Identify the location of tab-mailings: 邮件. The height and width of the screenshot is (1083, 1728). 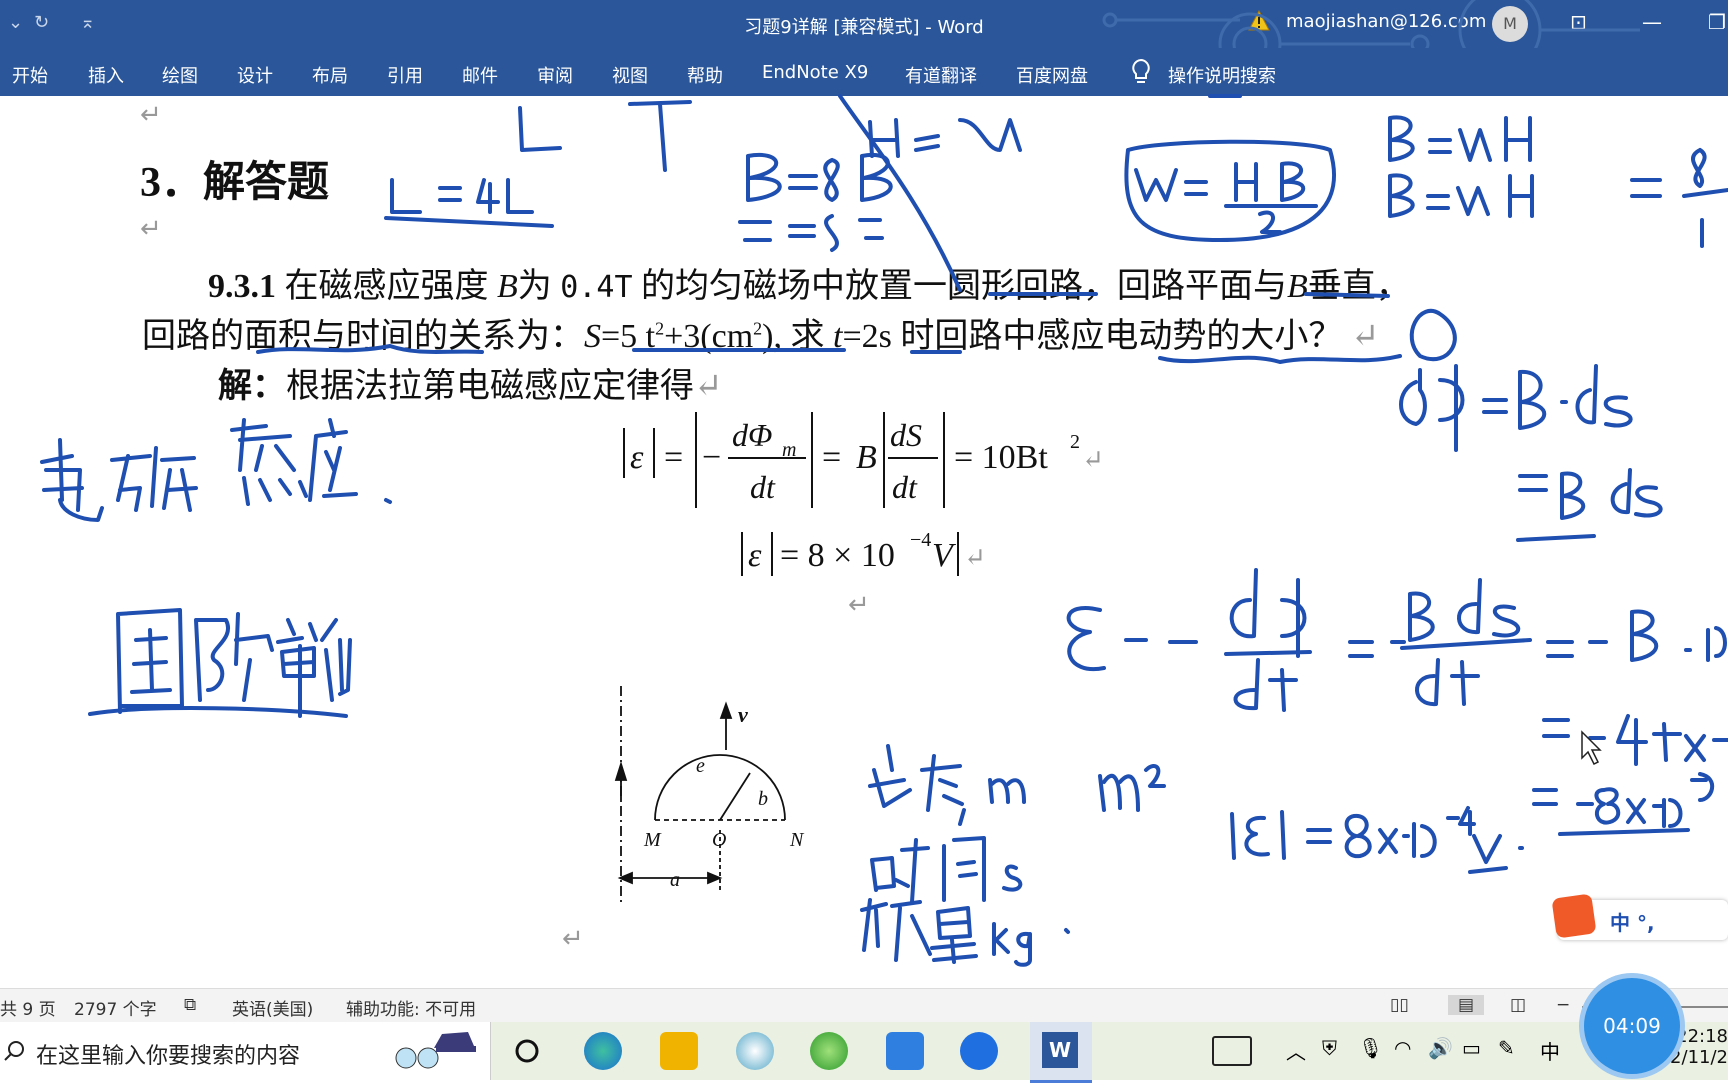
(480, 75).